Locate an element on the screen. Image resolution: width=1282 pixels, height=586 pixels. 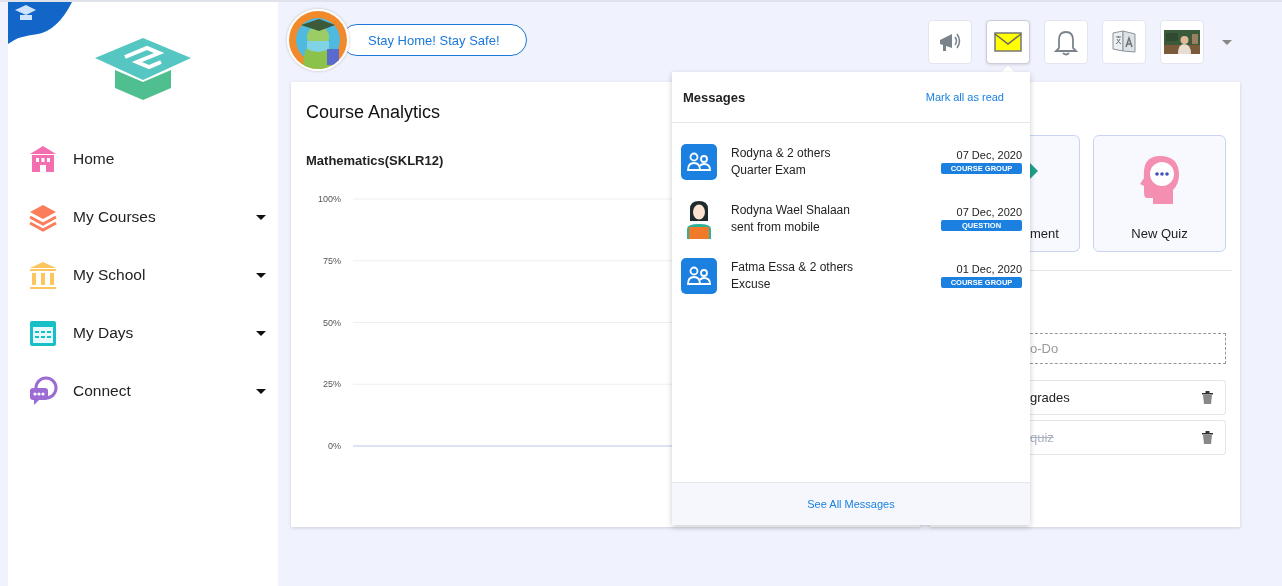
building-icon is located at coordinates (43, 159).